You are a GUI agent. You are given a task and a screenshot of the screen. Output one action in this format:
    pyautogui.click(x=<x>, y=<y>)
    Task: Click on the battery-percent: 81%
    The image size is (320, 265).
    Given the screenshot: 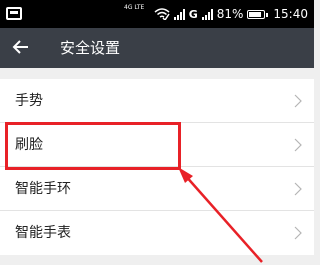 What is the action you would take?
    pyautogui.click(x=230, y=14)
    